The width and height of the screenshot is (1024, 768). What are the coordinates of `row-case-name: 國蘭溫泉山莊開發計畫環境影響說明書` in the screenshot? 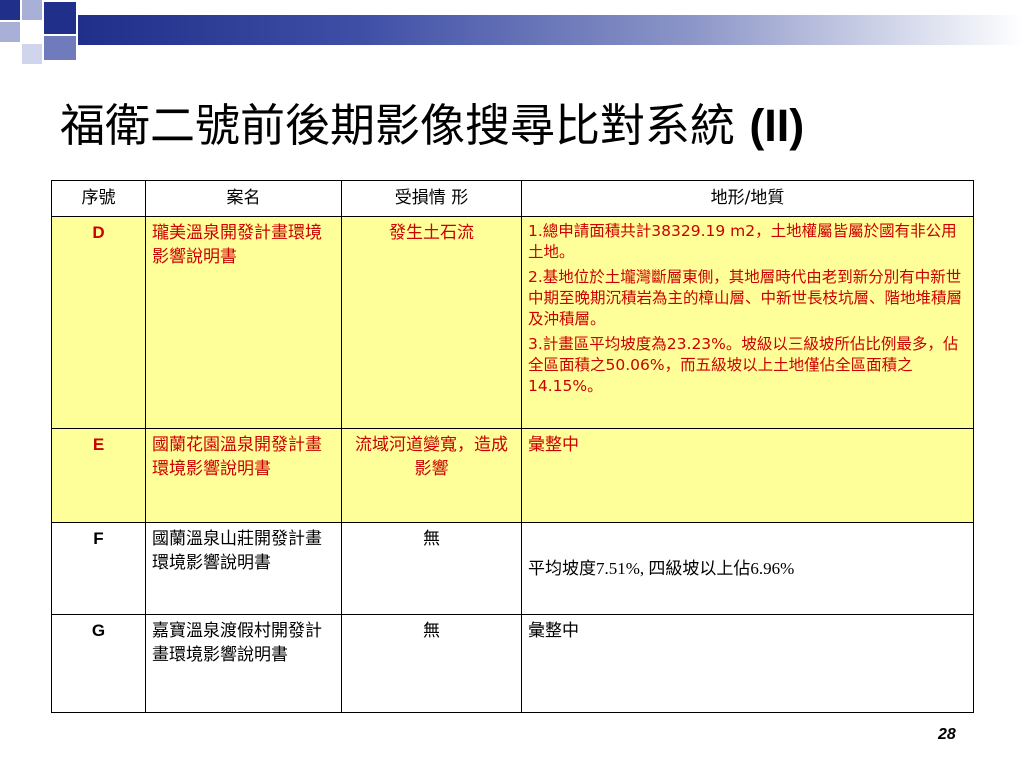 It's located at (243, 568).